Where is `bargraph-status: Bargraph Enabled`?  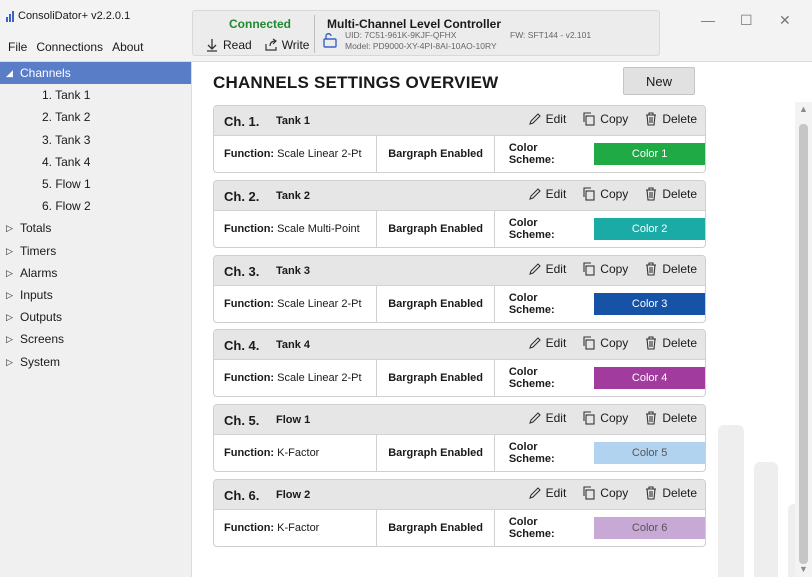 bargraph-status: Bargraph Enabled is located at coordinates (436, 378).